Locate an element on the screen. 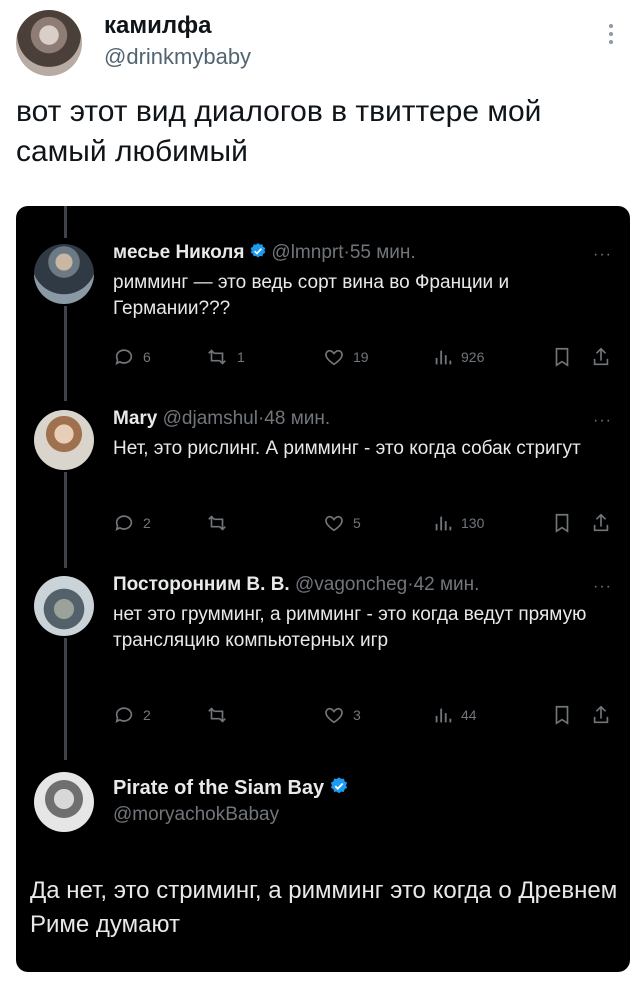 The image size is (640, 983). reply-header: месье Николя @lmnprt·55 мин. is located at coordinates (264, 253).